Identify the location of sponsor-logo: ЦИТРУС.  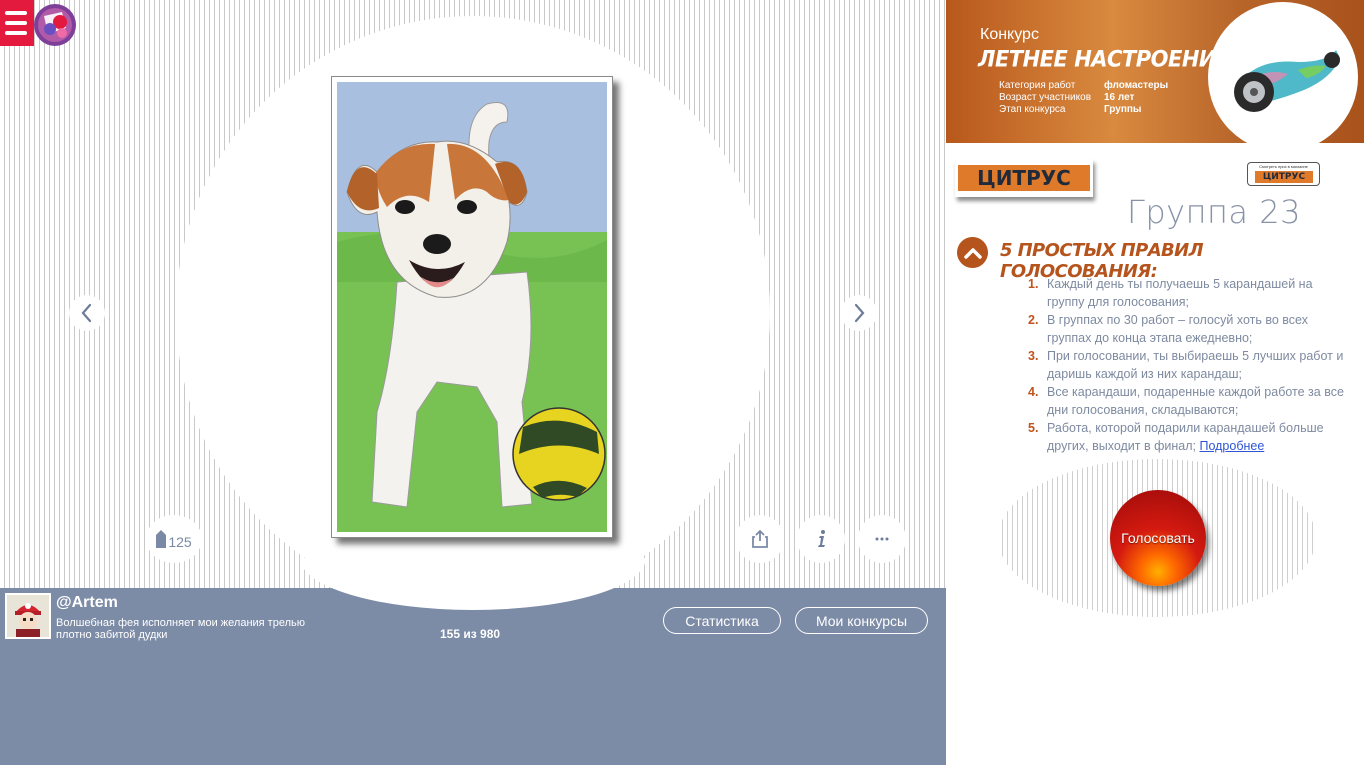
(1024, 178).